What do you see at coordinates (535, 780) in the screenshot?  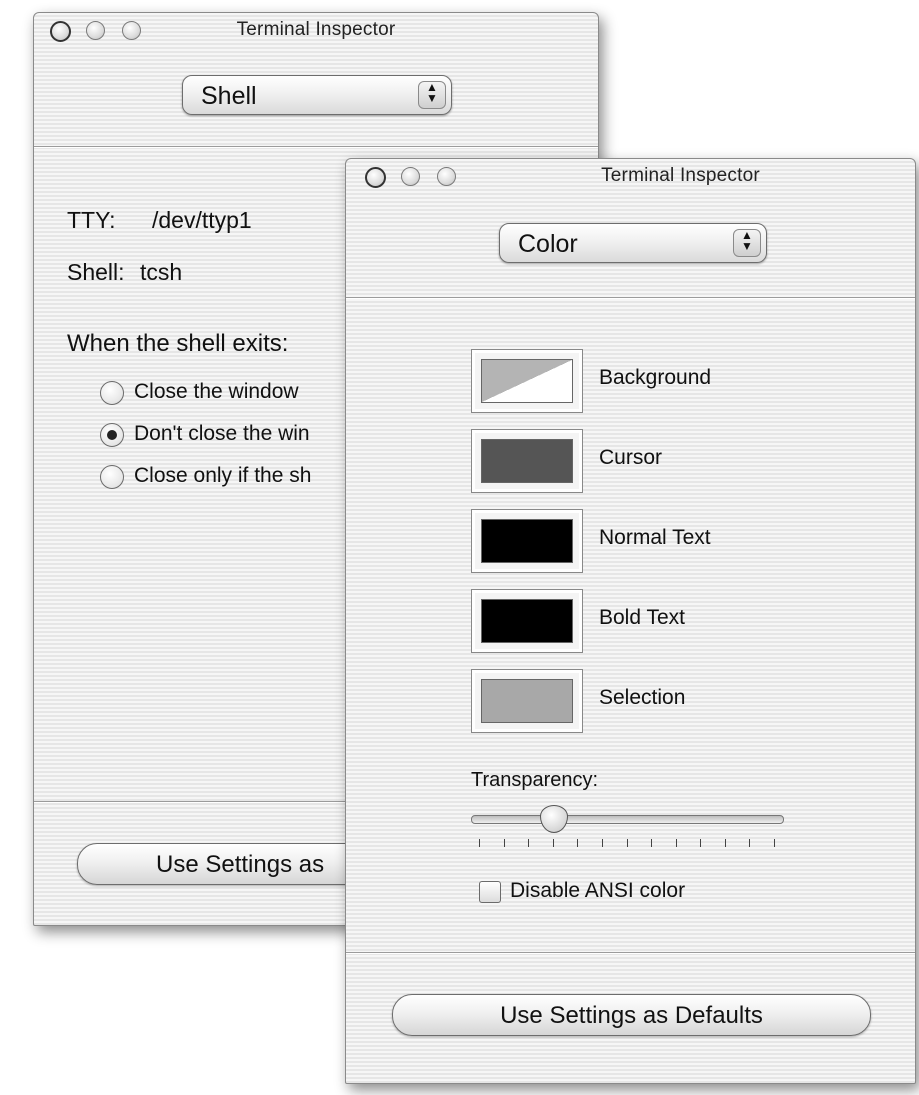 I see `transparency-label: Transparency:` at bounding box center [535, 780].